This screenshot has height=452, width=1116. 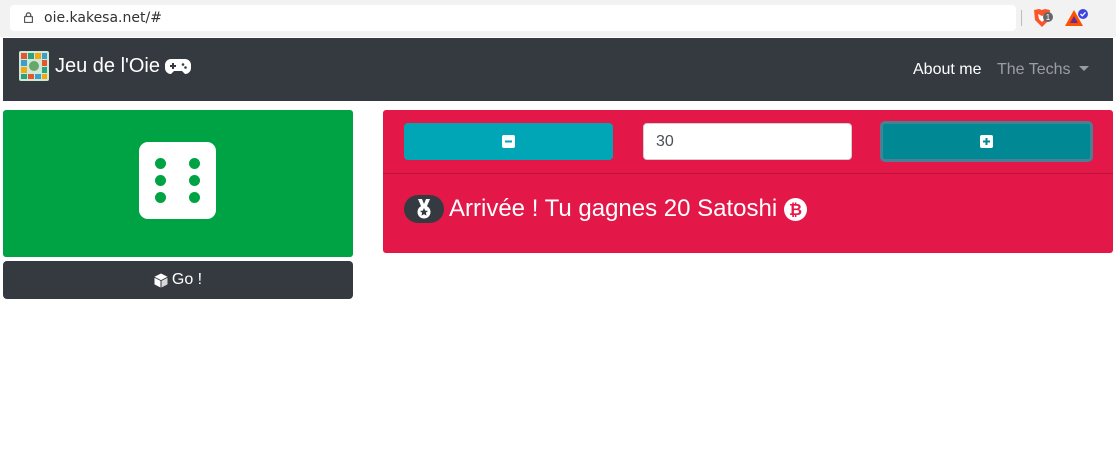 What do you see at coordinates (1076, 18) in the screenshot?
I see `bat-rewards-icon` at bounding box center [1076, 18].